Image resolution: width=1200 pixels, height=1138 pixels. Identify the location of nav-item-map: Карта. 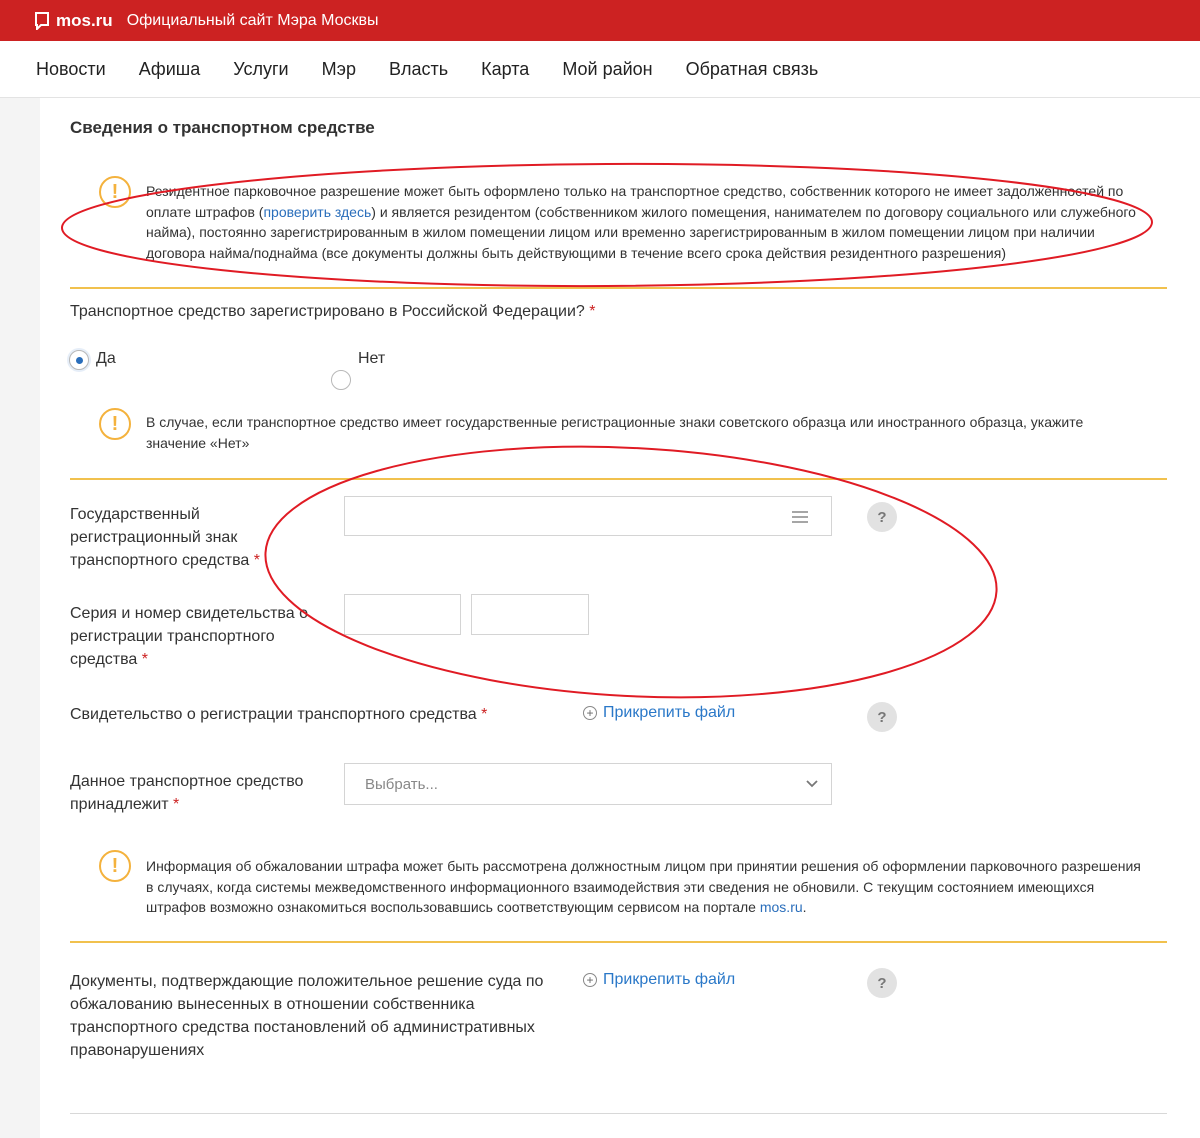
(505, 69).